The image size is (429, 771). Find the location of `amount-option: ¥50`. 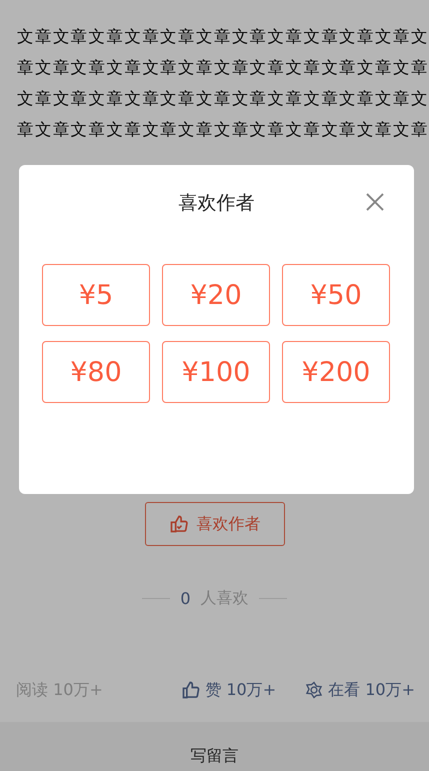

amount-option: ¥50 is located at coordinates (336, 295).